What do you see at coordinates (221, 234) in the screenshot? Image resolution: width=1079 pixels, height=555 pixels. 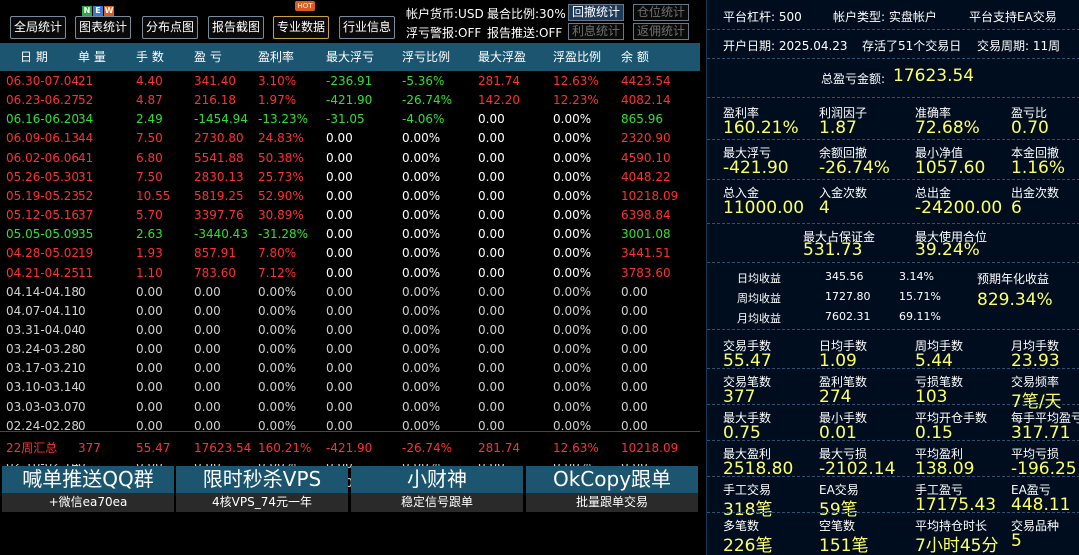 I see `cell-pnl: -3440.43` at bounding box center [221, 234].